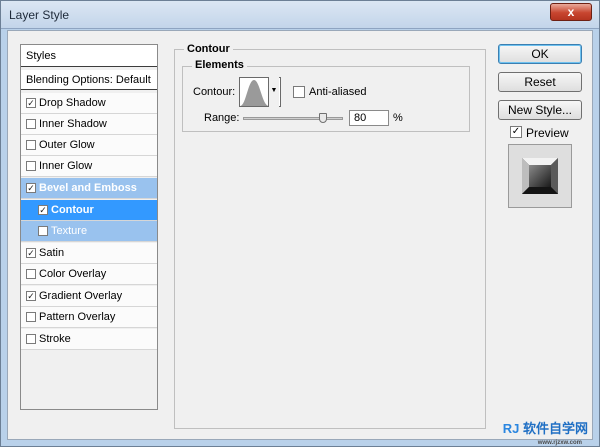  What do you see at coordinates (72, 103) in the screenshot?
I see `style-item-label: Drop Shadow` at bounding box center [72, 103].